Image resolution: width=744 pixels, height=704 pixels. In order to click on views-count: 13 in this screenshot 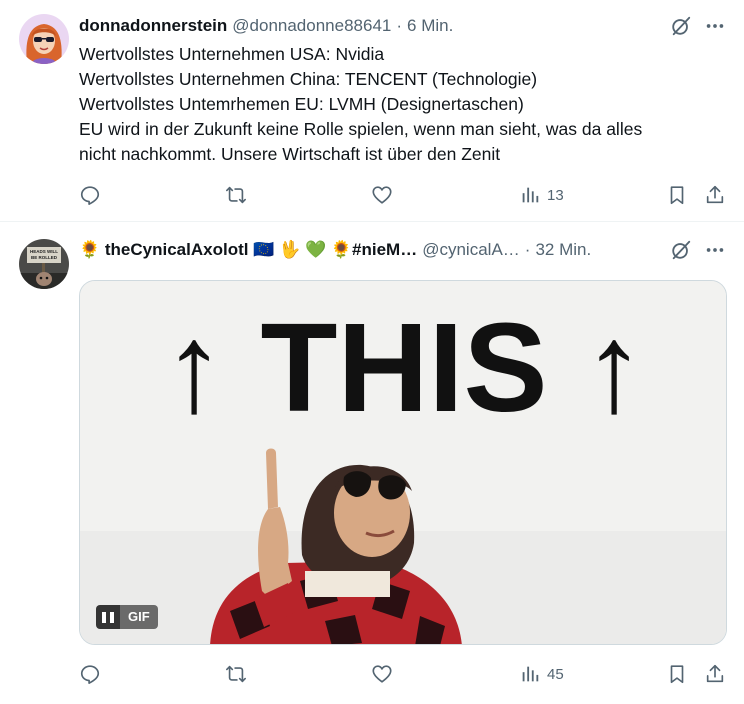, I will do `click(555, 195)`.